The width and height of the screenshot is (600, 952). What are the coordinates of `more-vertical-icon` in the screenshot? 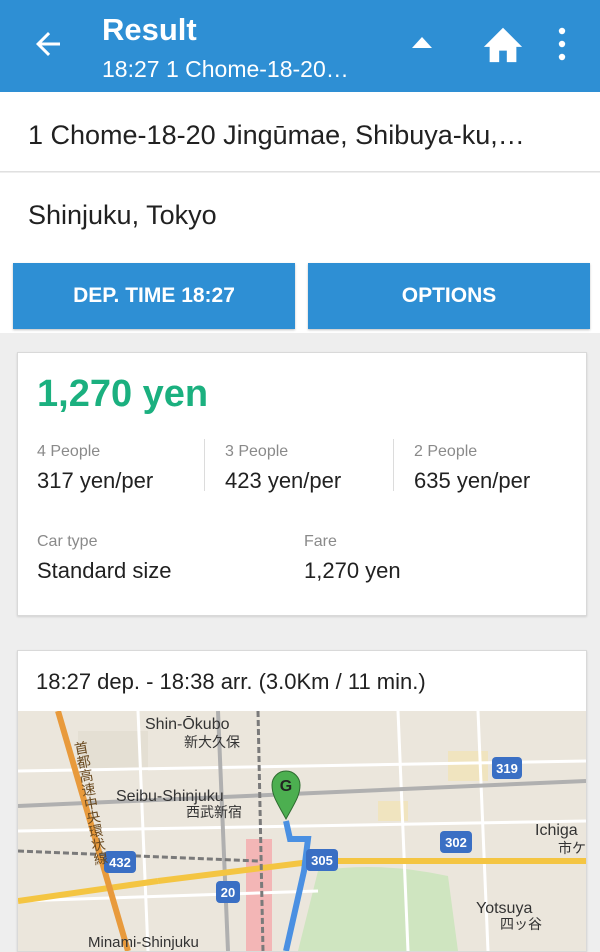 It's located at (562, 44).